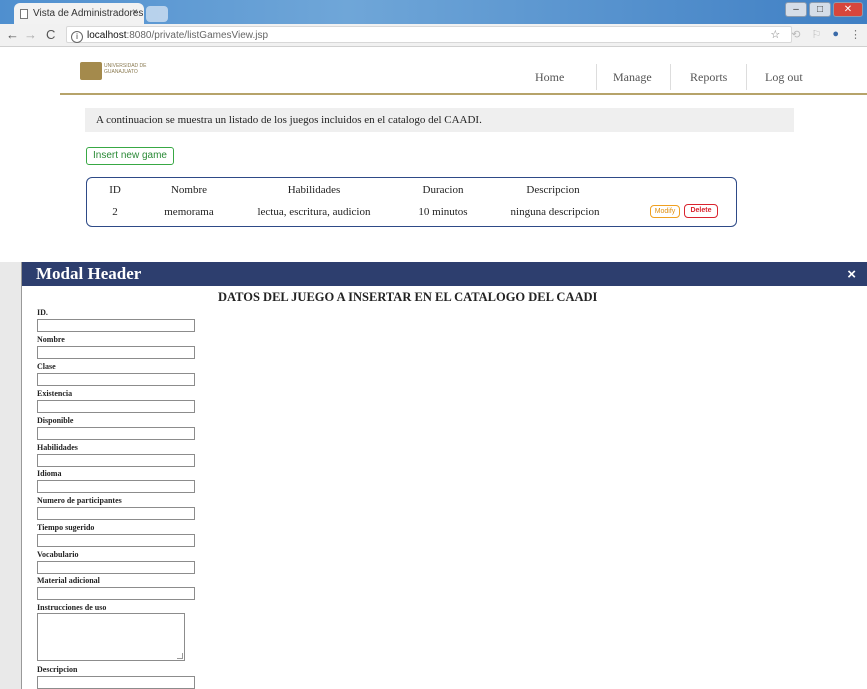 The height and width of the screenshot is (689, 867). What do you see at coordinates (855, 34) in the screenshot?
I see `menu-icon: ⋮` at bounding box center [855, 34].